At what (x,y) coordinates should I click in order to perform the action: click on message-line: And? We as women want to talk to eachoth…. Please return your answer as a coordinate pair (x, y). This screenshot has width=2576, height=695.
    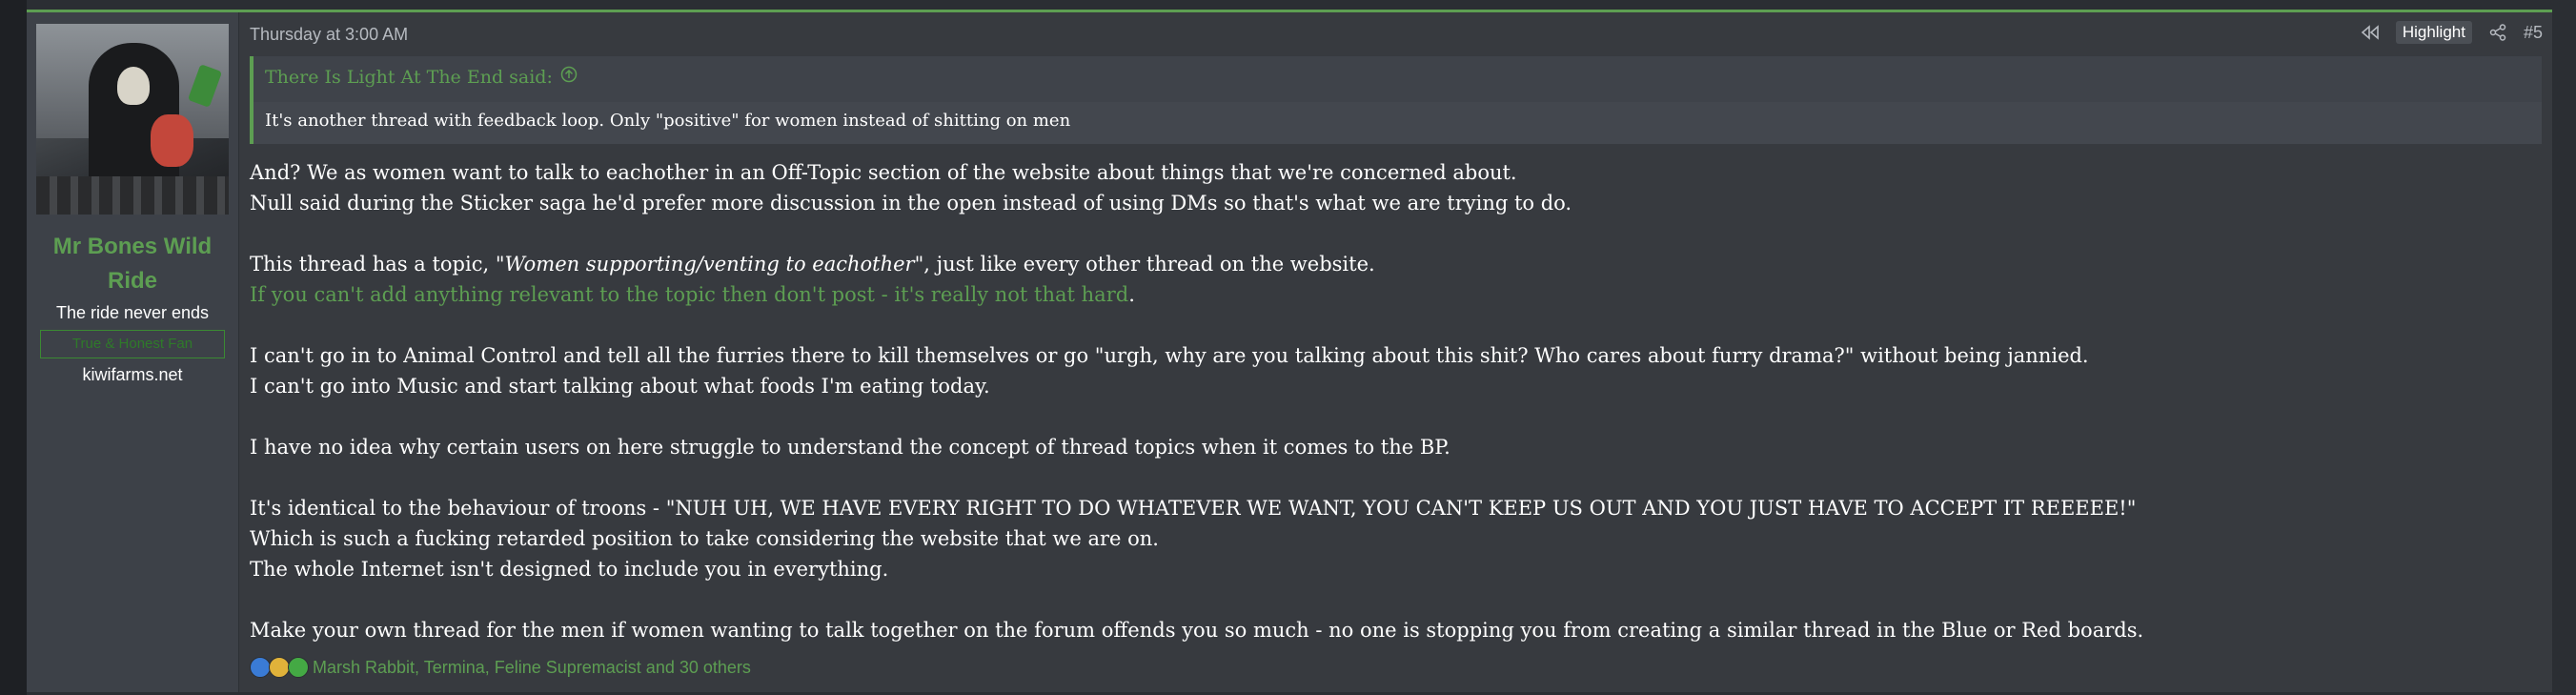
    Looking at the image, I should click on (883, 172).